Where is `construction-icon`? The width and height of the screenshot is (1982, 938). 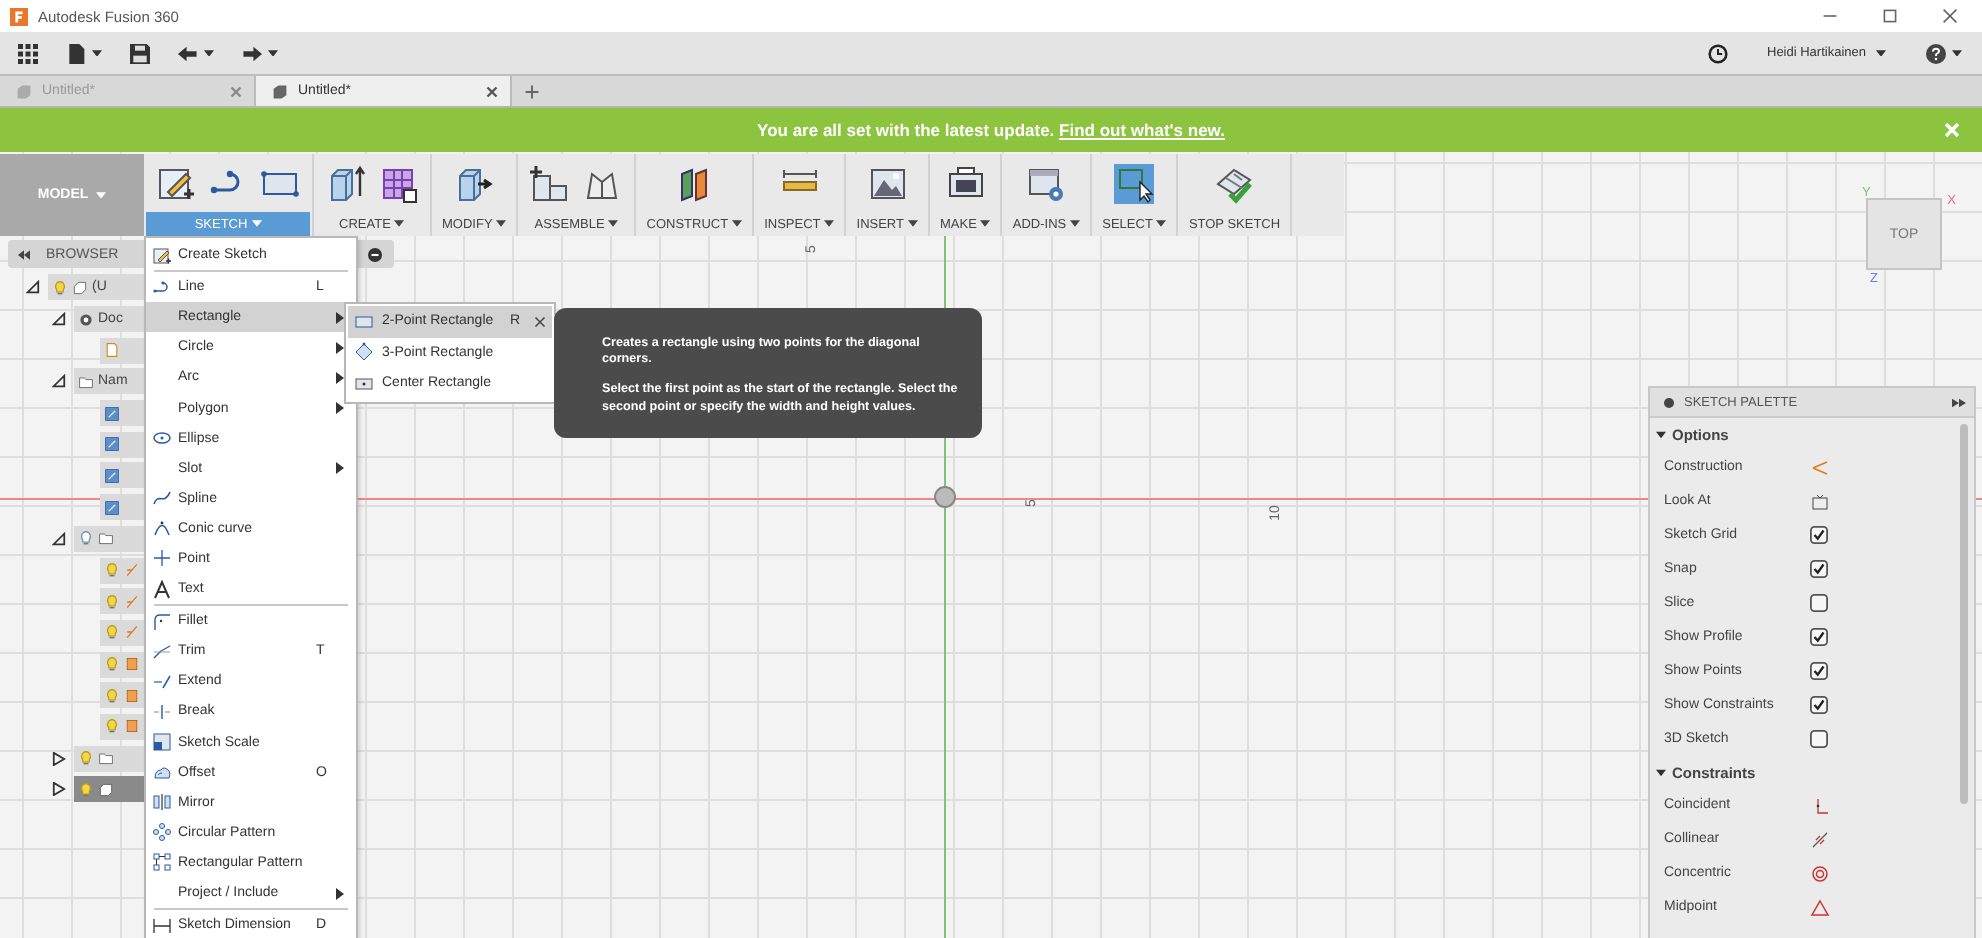
construction-icon is located at coordinates (1820, 467).